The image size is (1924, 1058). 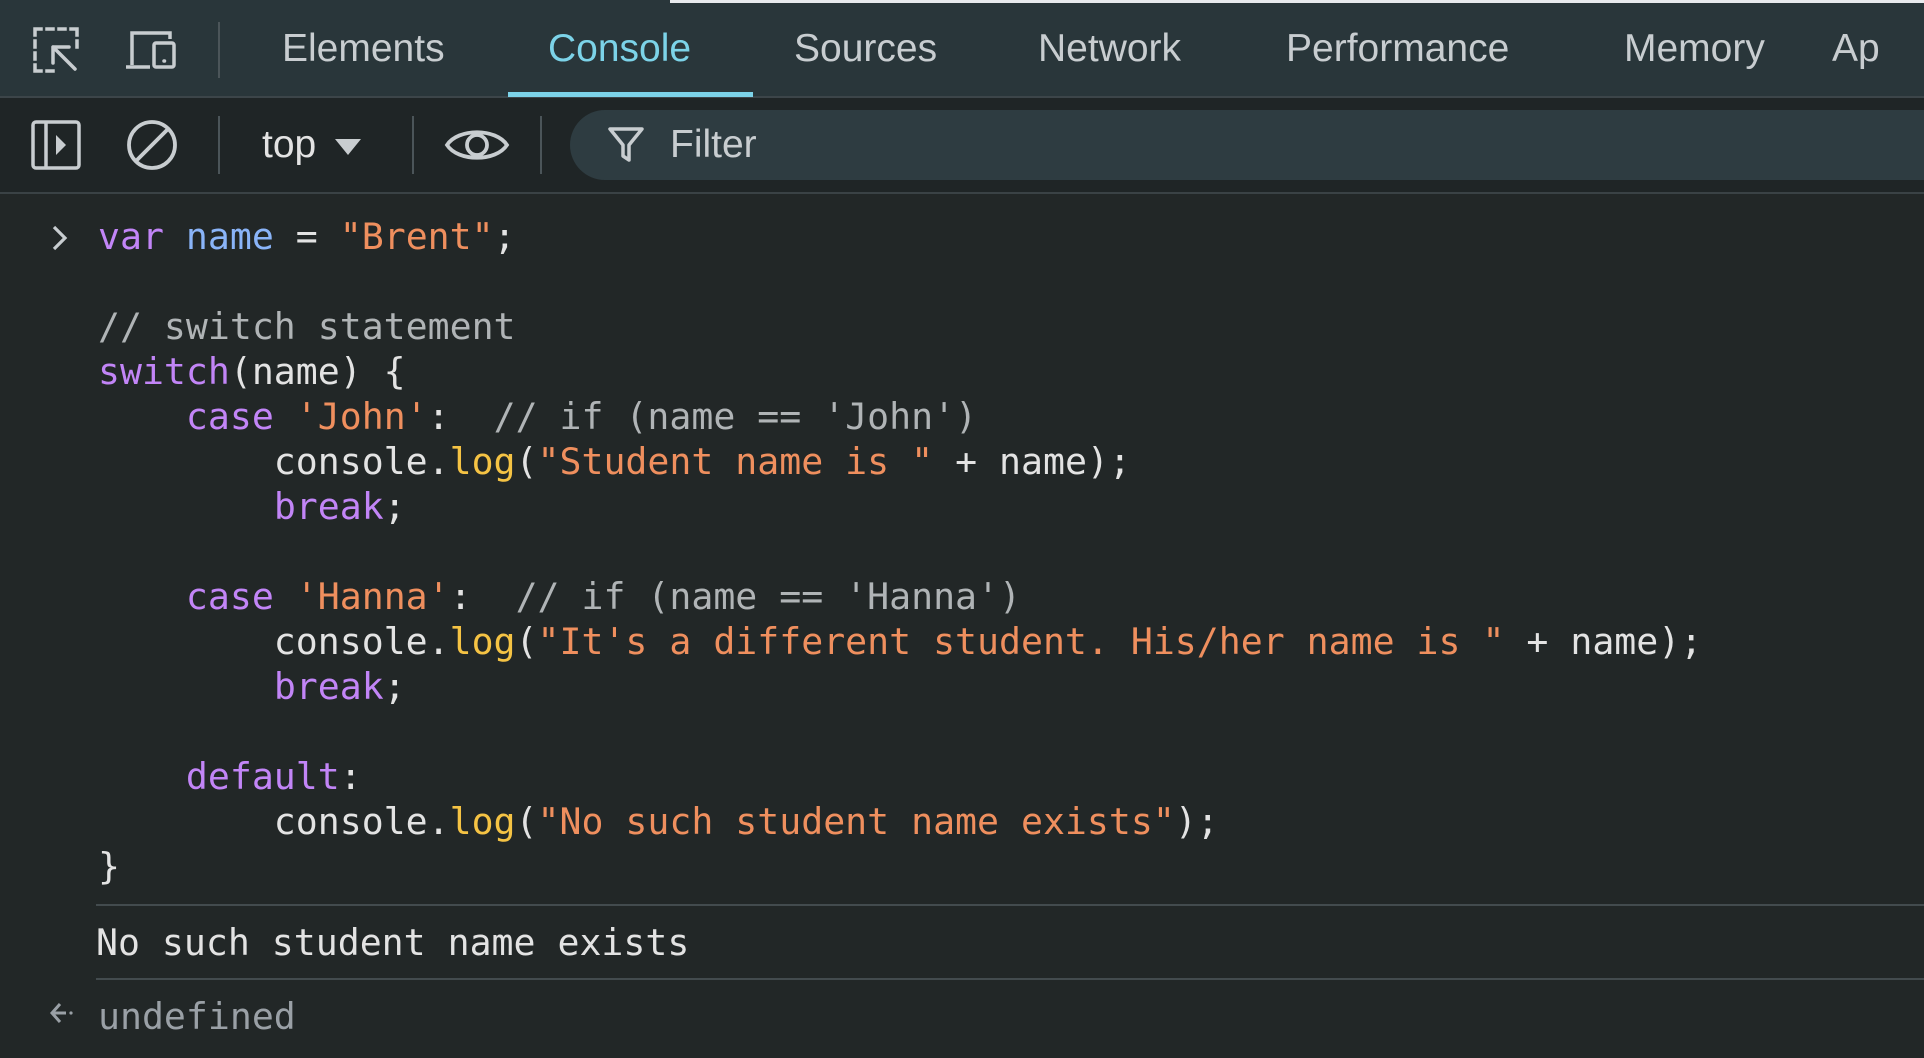 What do you see at coordinates (1856, 49) in the screenshot?
I see `tab-application: Ap` at bounding box center [1856, 49].